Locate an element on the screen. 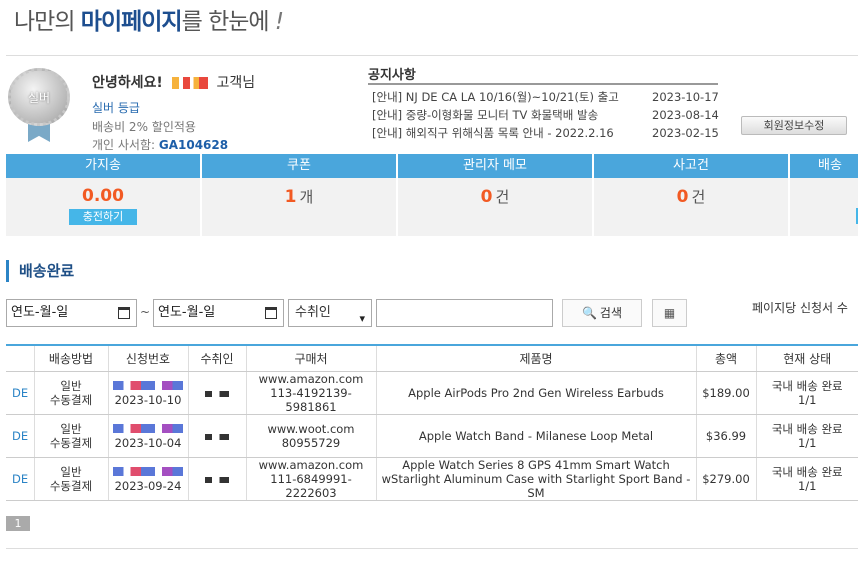  col-recipient: 수취인 is located at coordinates (216, 358).